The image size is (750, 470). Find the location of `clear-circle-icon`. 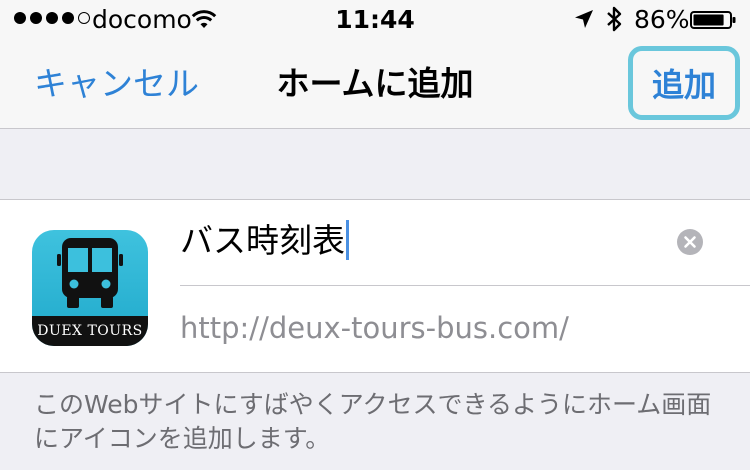

clear-circle-icon is located at coordinates (690, 242).